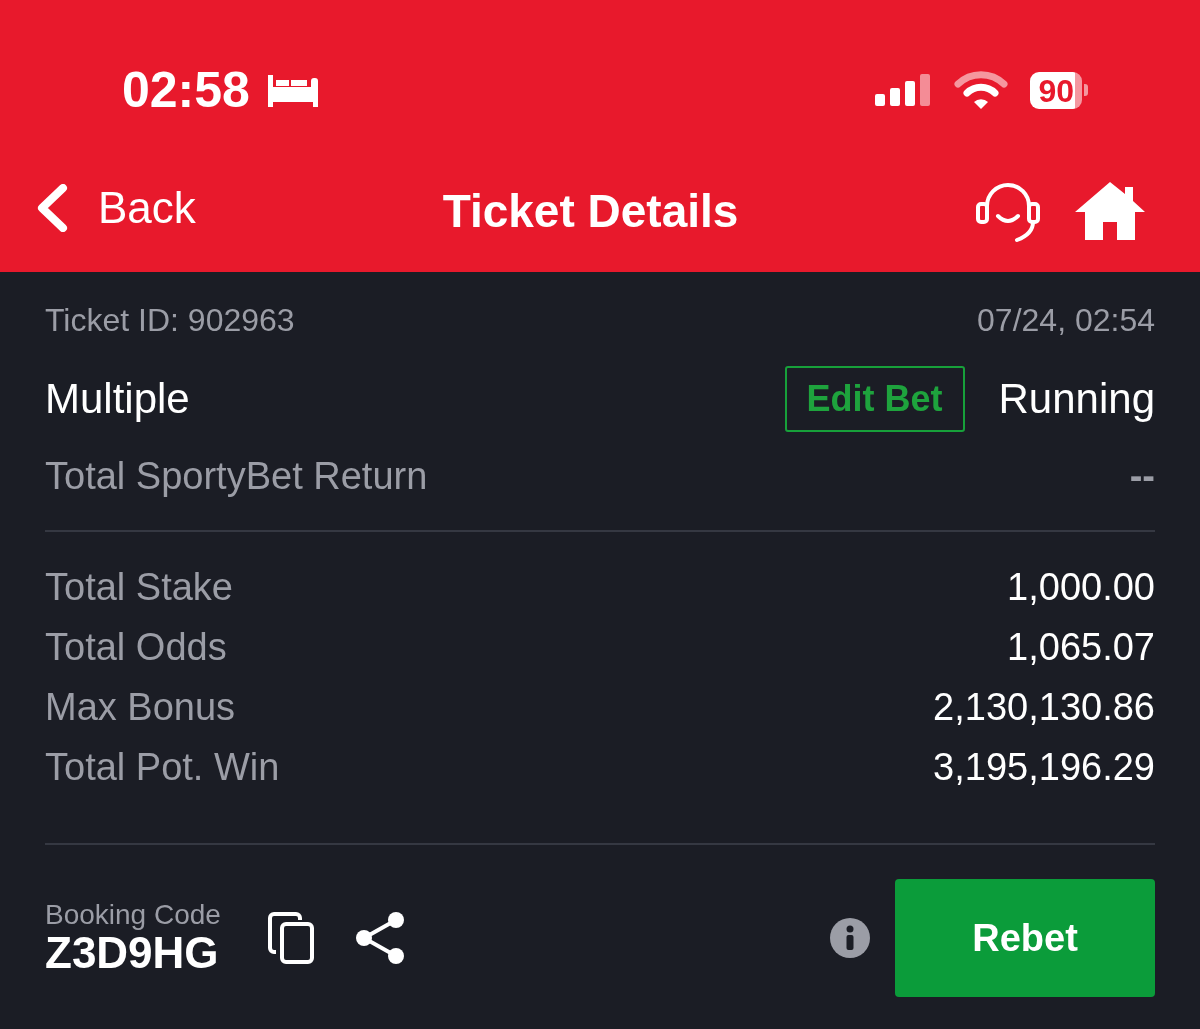 This screenshot has height=1029, width=1200. Describe the element at coordinates (590, 211) in the screenshot. I see `page-title: Ticket Details` at that location.